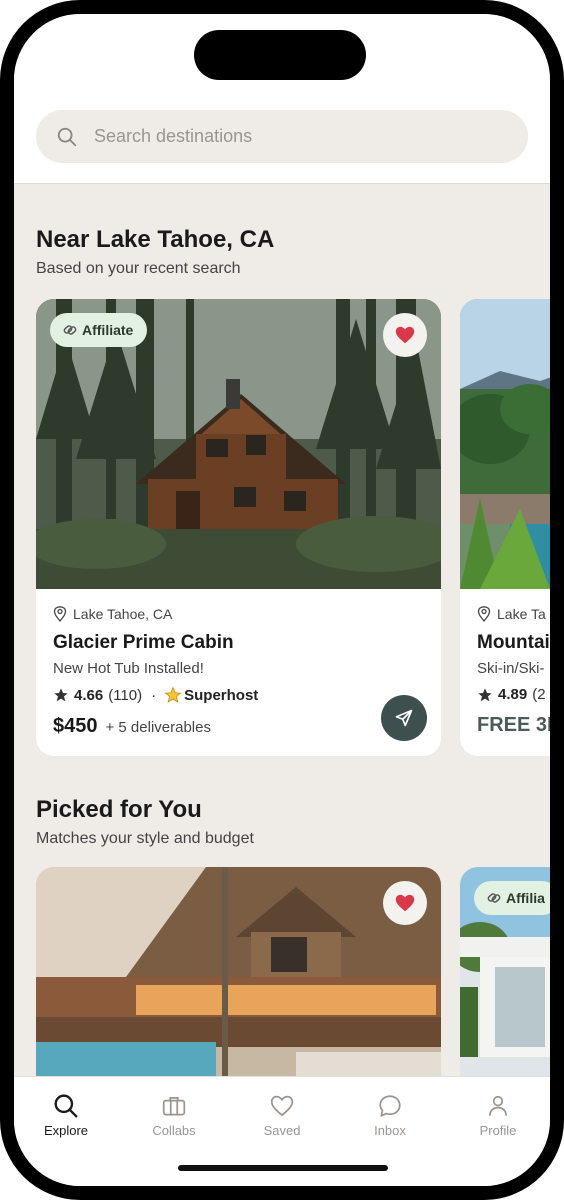 This screenshot has height=1200, width=564. I want to click on tab-profile: Profile, so click(498, 1115).